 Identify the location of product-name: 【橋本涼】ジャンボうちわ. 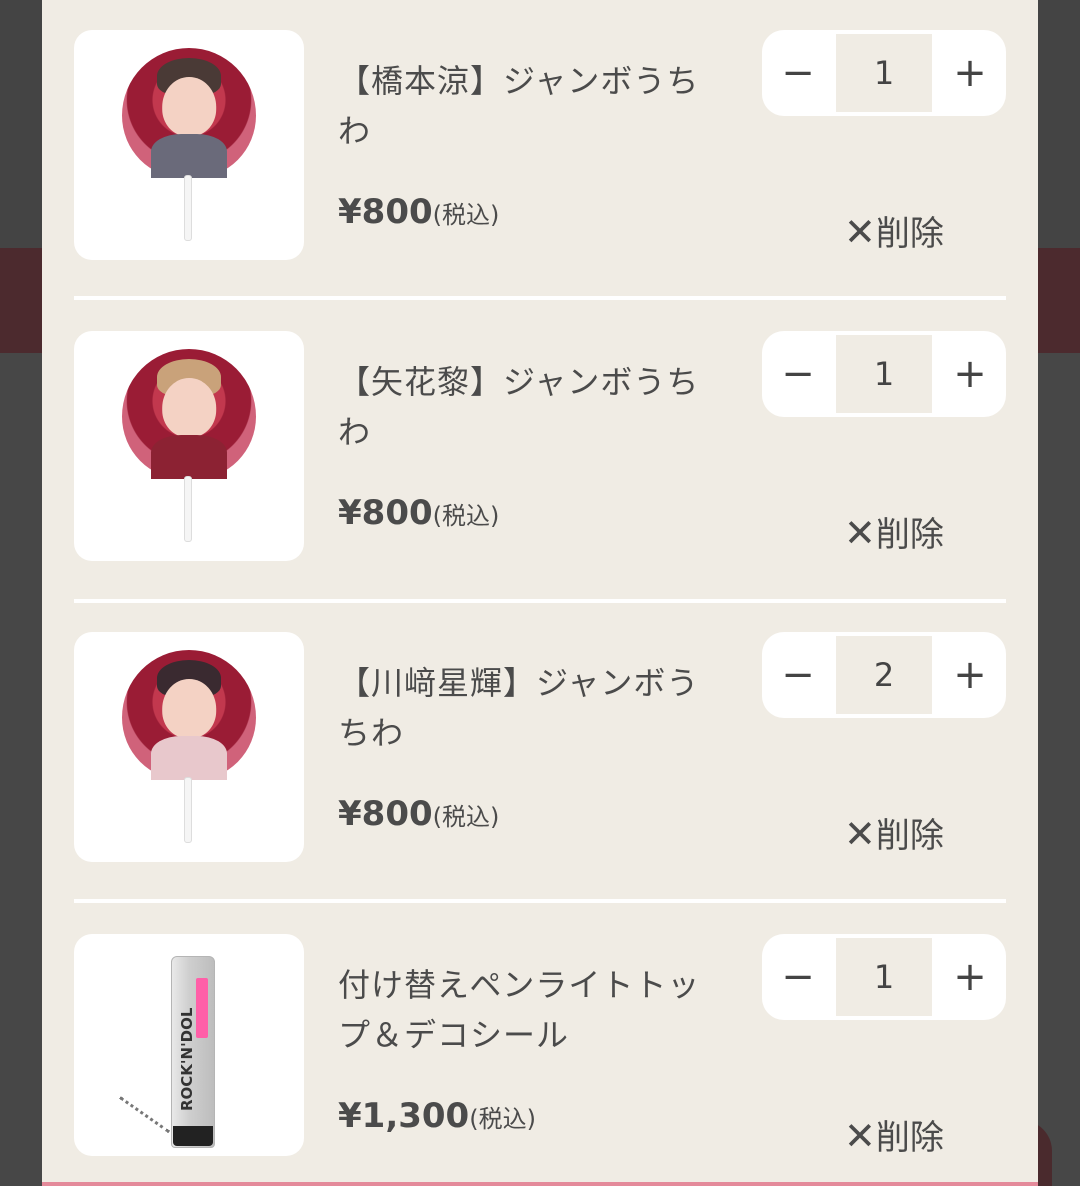
(528, 106).